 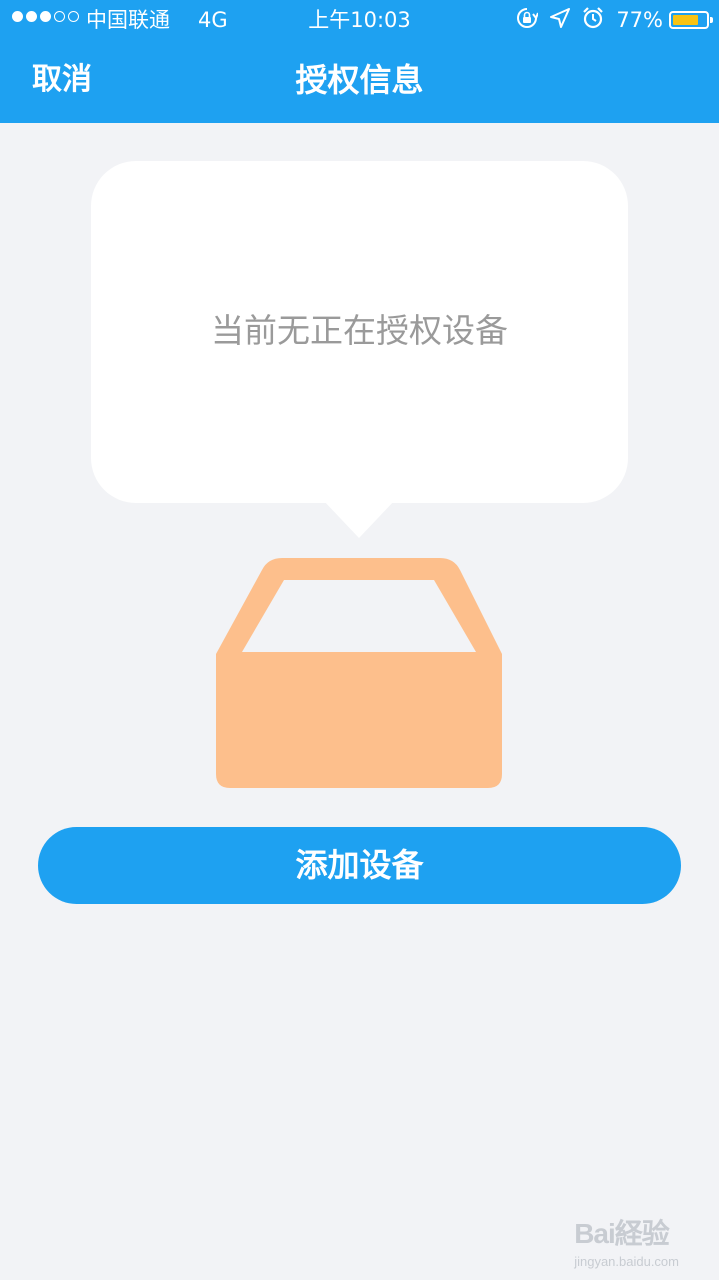 What do you see at coordinates (528, 20) in the screenshot?
I see `rotation-lock-icon` at bounding box center [528, 20].